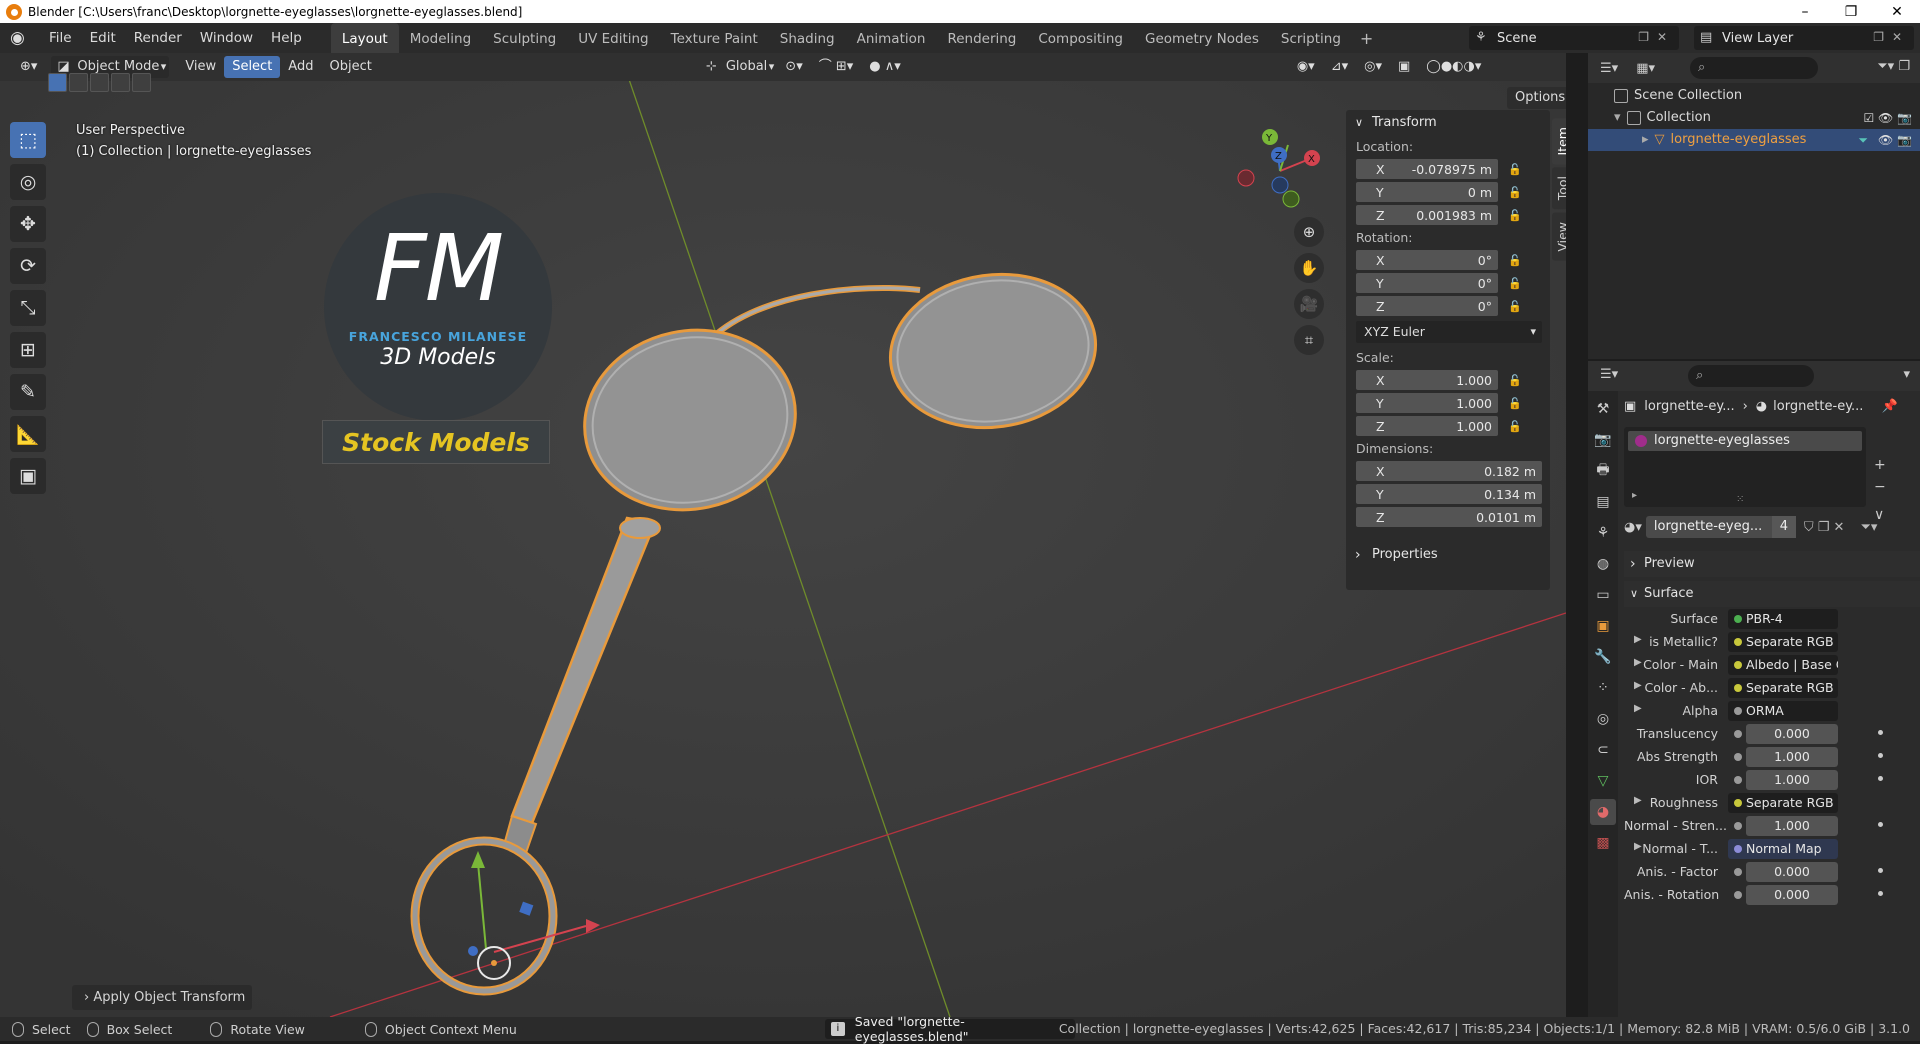  I want to click on render-tab-icon: 📷, so click(1603, 440).